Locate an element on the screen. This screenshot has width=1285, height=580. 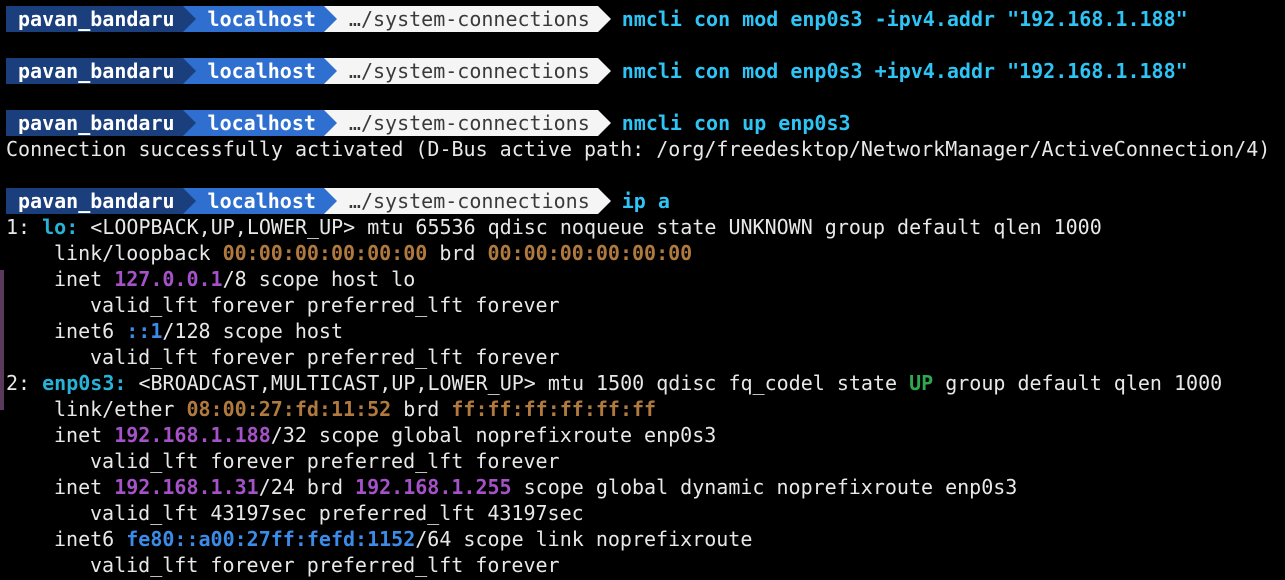
interface-index: 2: is located at coordinates (24, 383).